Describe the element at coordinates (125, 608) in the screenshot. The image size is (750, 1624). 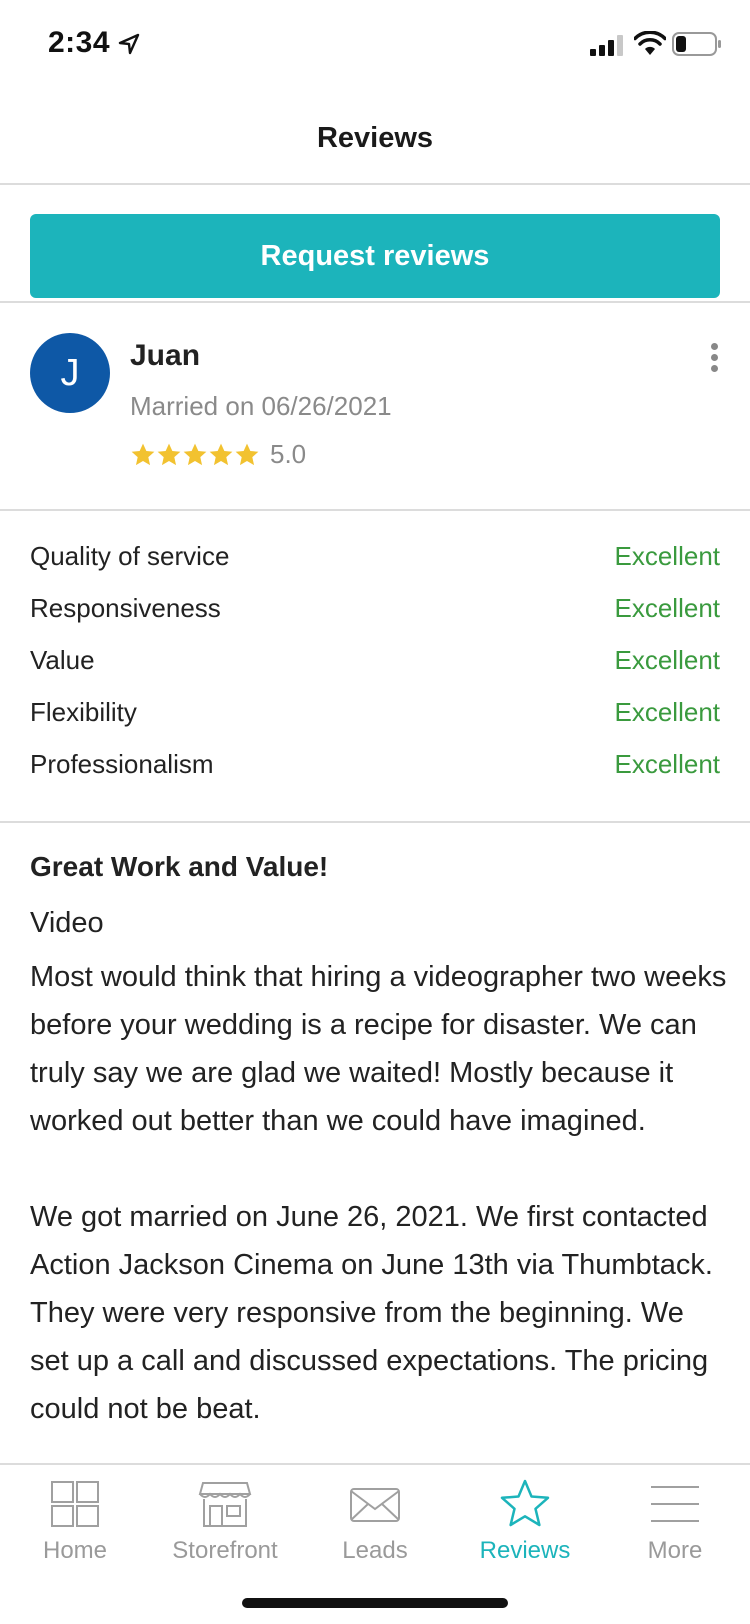
I see `rating-label: Responsiveness` at that location.